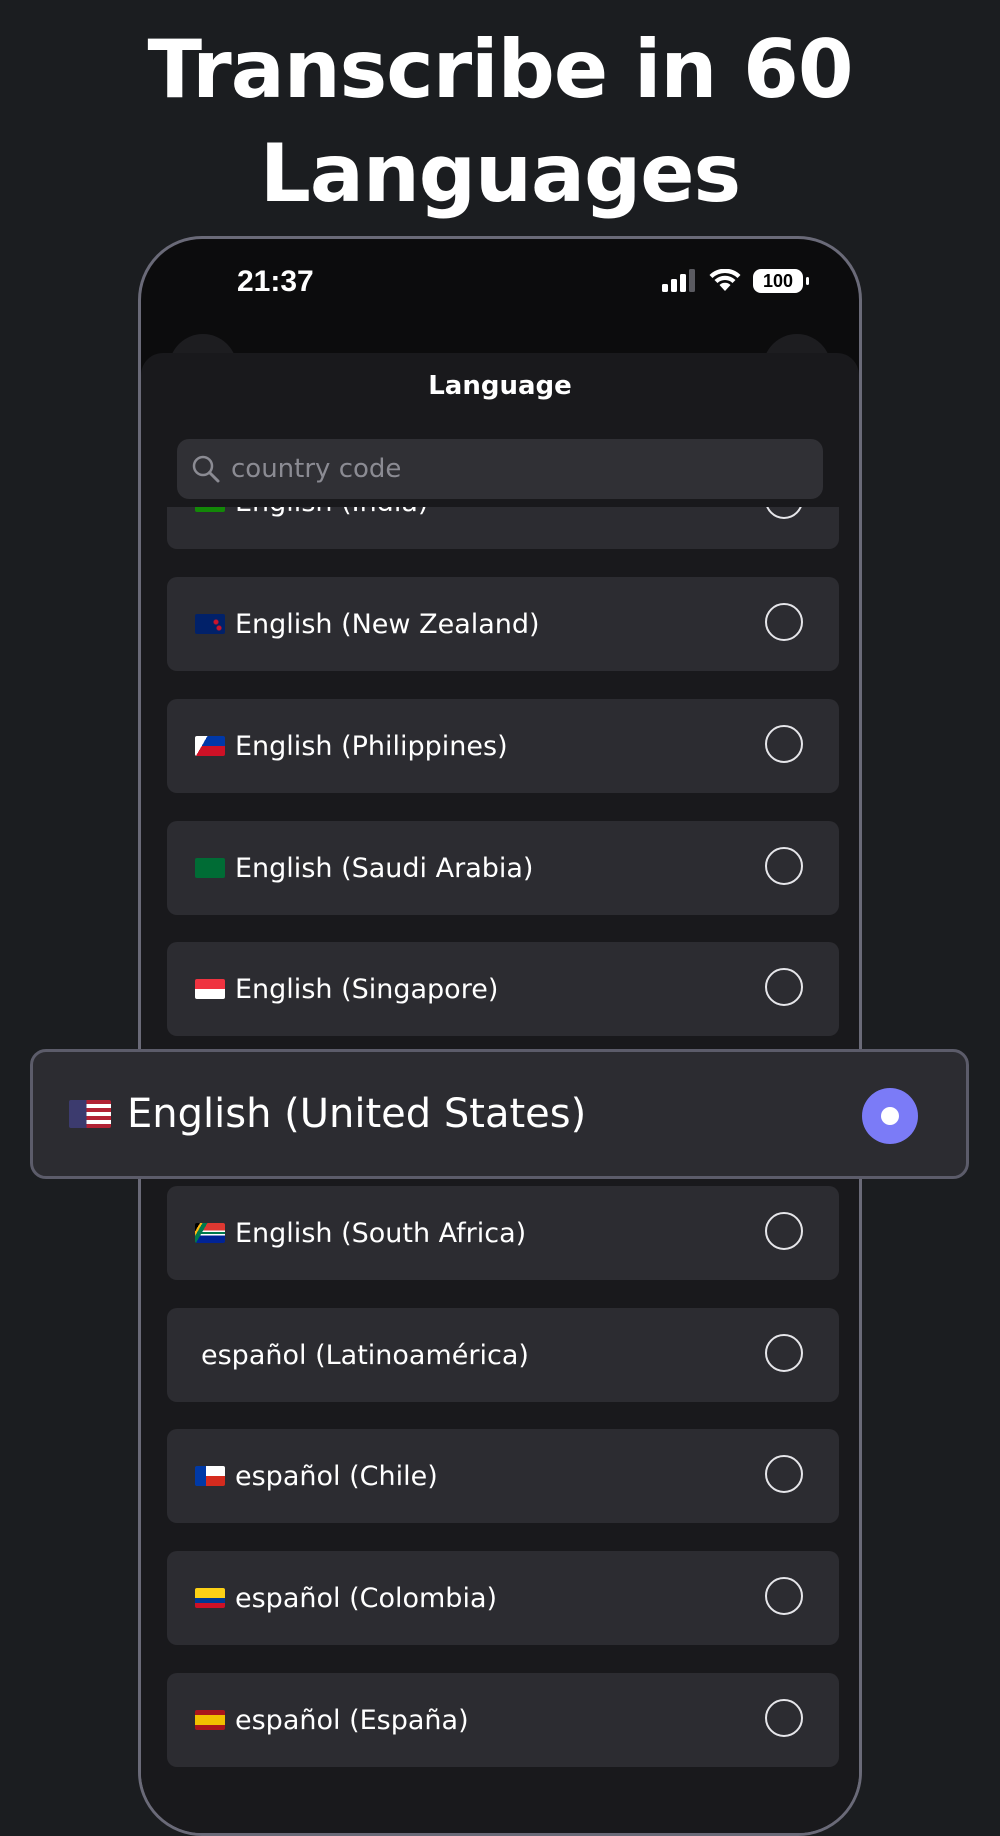 This screenshot has height=1836, width=1000. I want to click on wifi-icon, so click(725, 281).